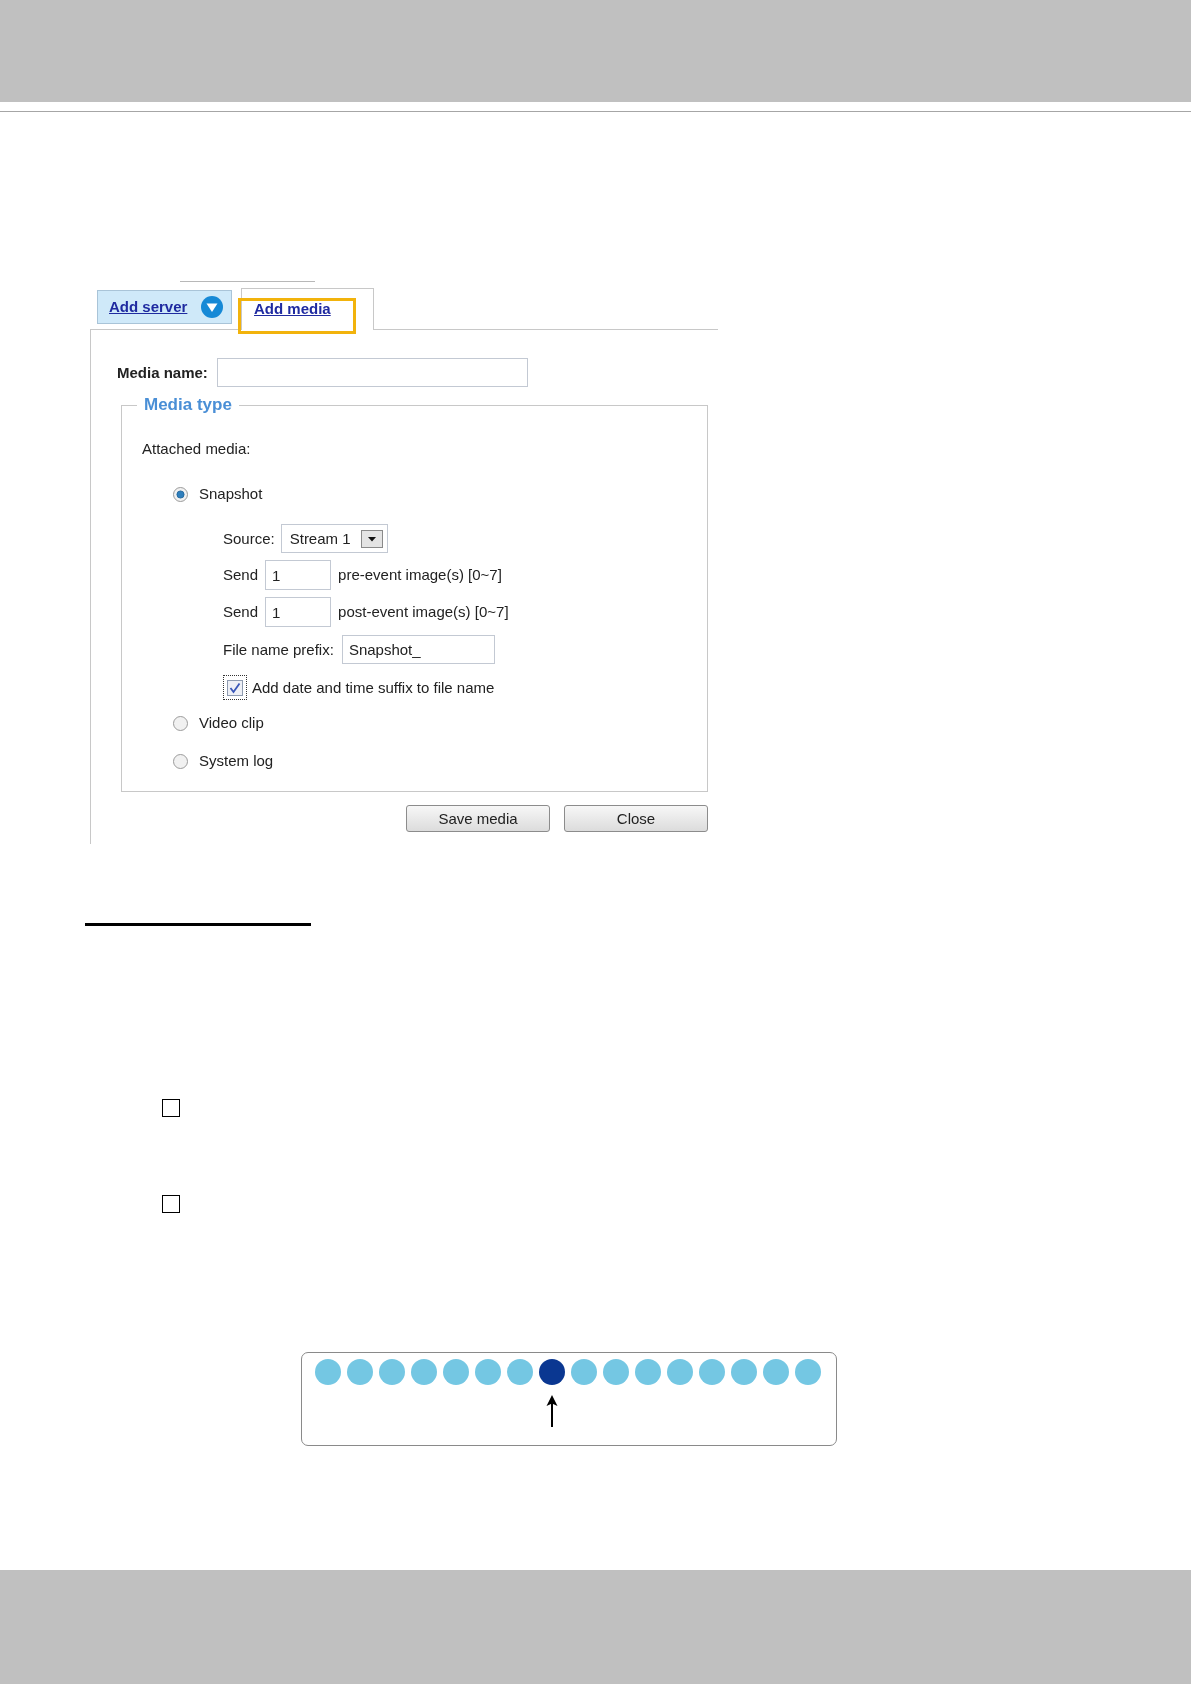 The width and height of the screenshot is (1191, 1684). I want to click on radio-label: Snapshot, so click(231, 494).